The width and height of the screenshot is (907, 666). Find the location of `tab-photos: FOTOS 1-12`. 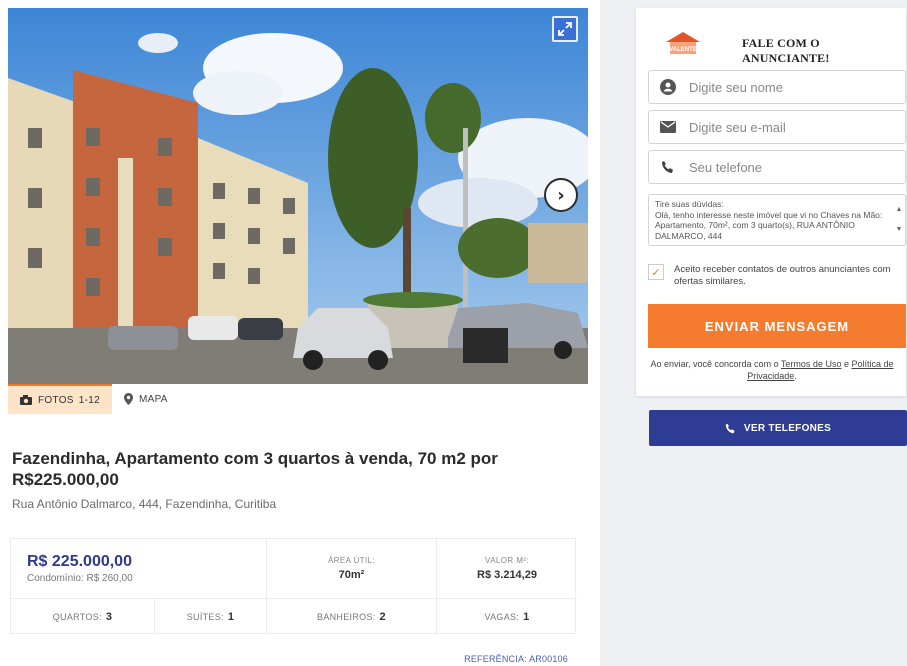

tab-photos: FOTOS 1-12 is located at coordinates (60, 399).